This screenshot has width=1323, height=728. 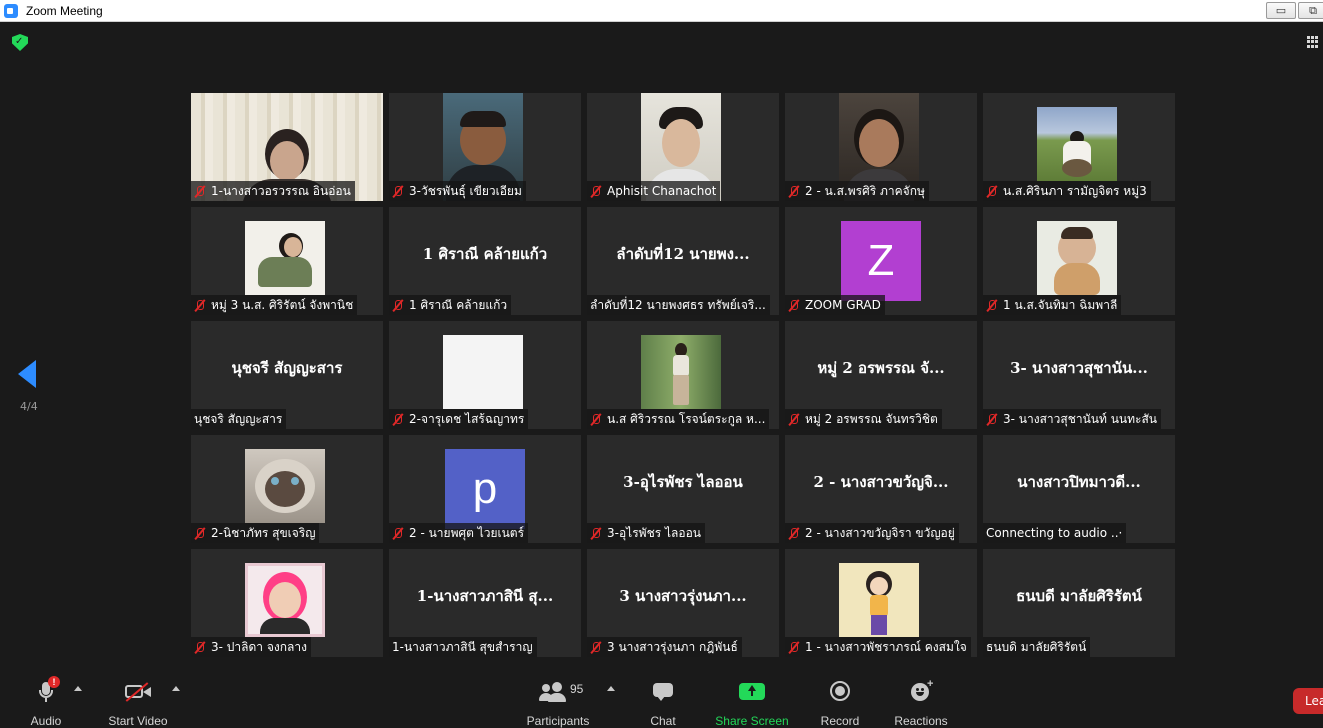 I want to click on participant-avatar: p, so click(x=485, y=489).